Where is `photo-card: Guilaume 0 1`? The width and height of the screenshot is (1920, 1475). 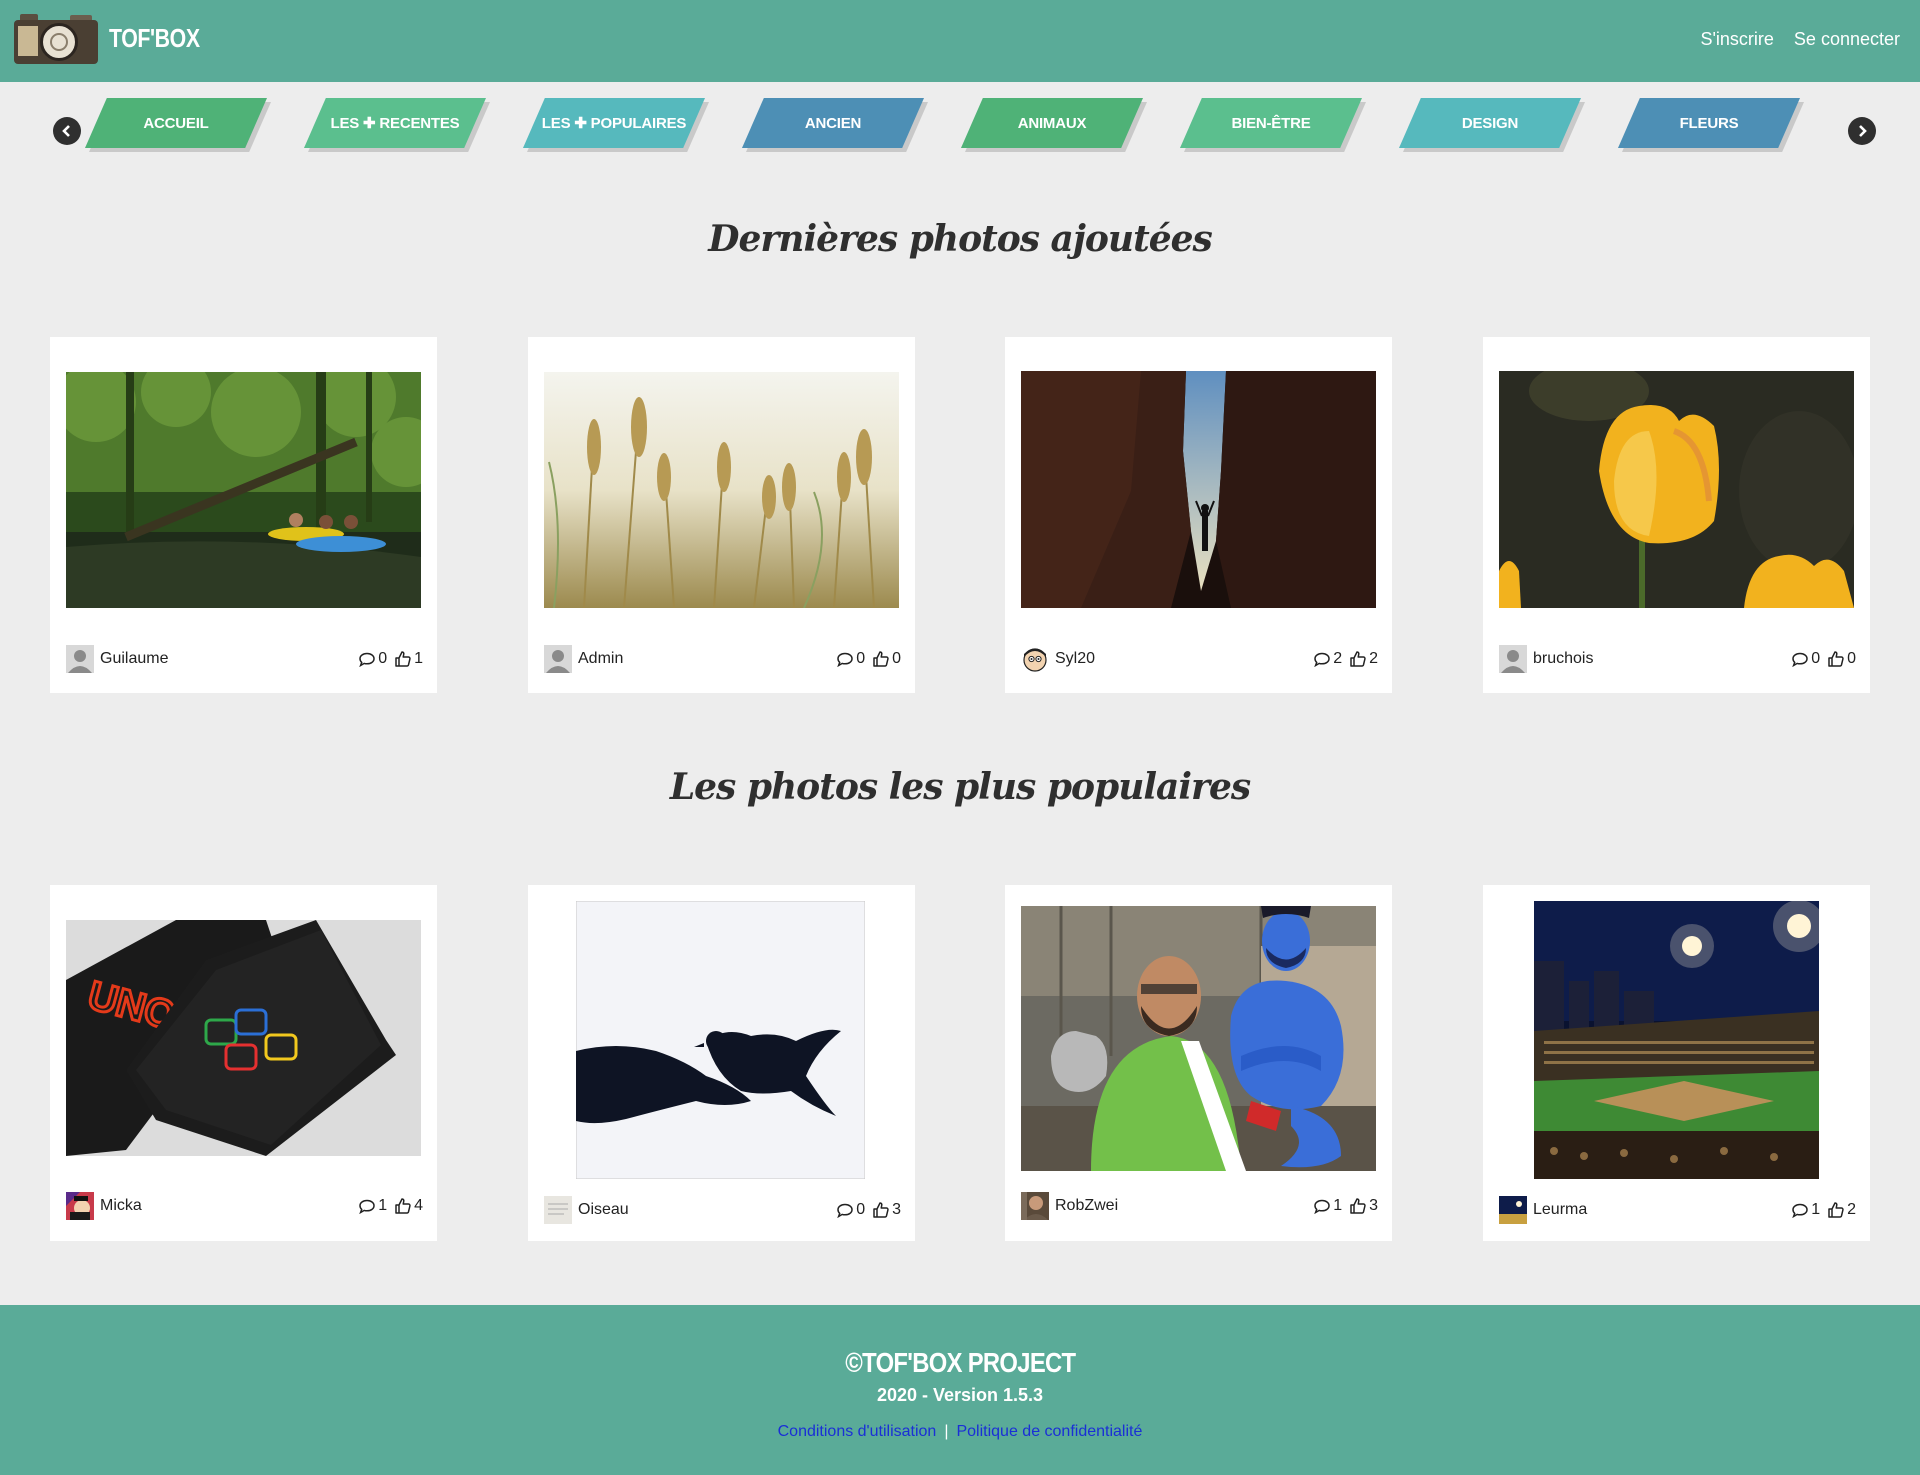 photo-card: Guilaume 0 1 is located at coordinates (243, 515).